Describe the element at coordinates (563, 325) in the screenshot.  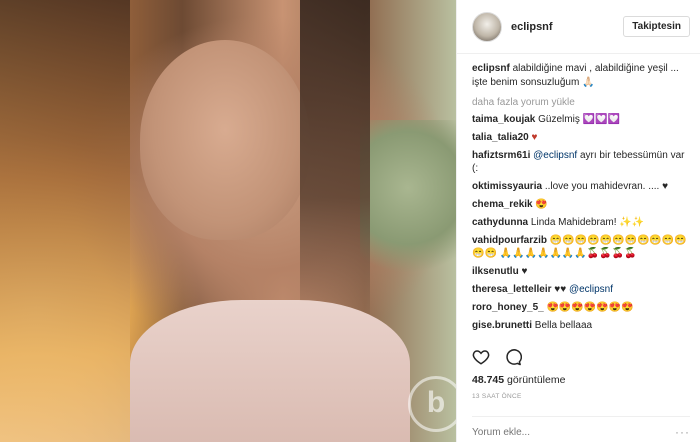
I see `comment-text: Bella bellaaa` at that location.